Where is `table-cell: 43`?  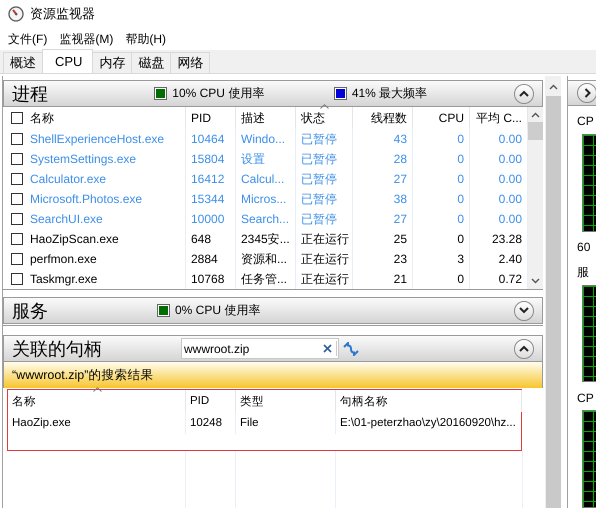 table-cell: 43 is located at coordinates (400, 139).